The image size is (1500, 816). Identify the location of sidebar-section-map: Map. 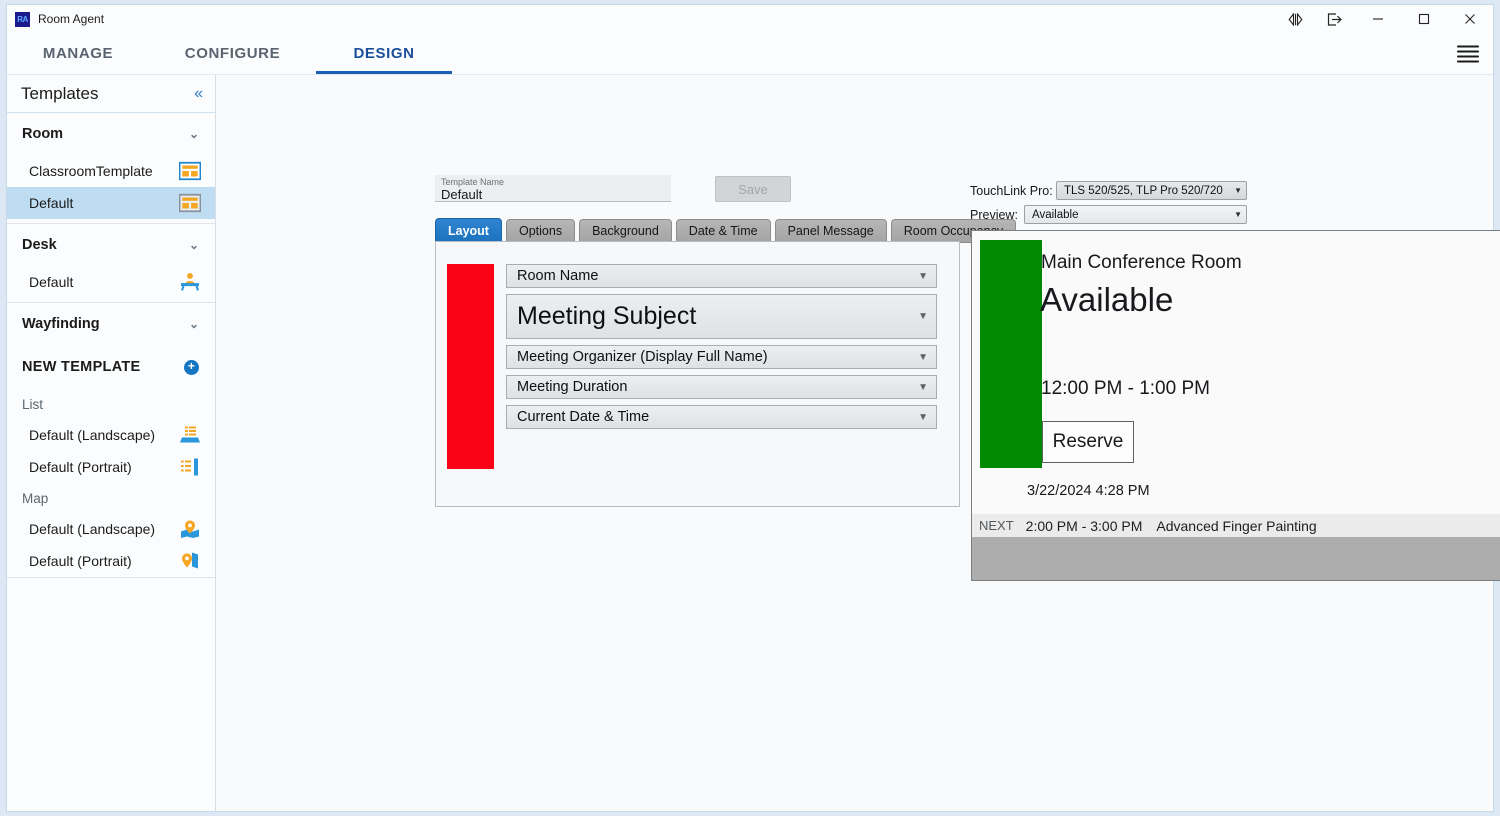
(111, 498).